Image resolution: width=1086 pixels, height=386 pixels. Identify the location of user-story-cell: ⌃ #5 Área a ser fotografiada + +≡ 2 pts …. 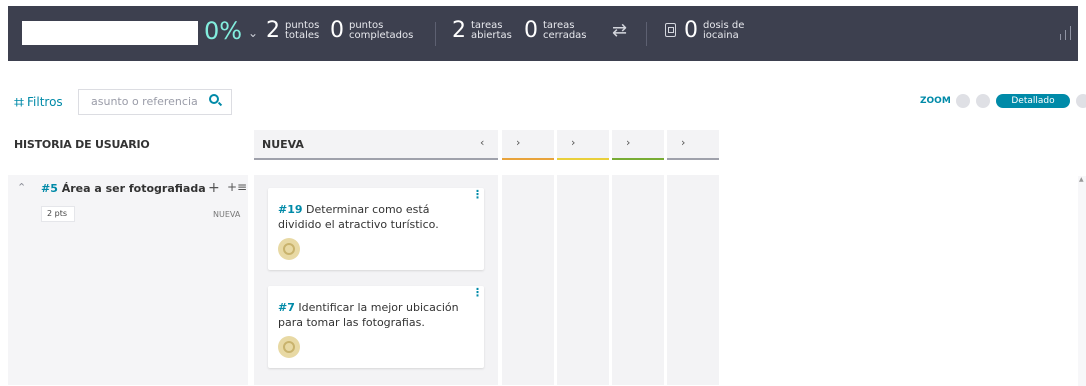
(128, 280).